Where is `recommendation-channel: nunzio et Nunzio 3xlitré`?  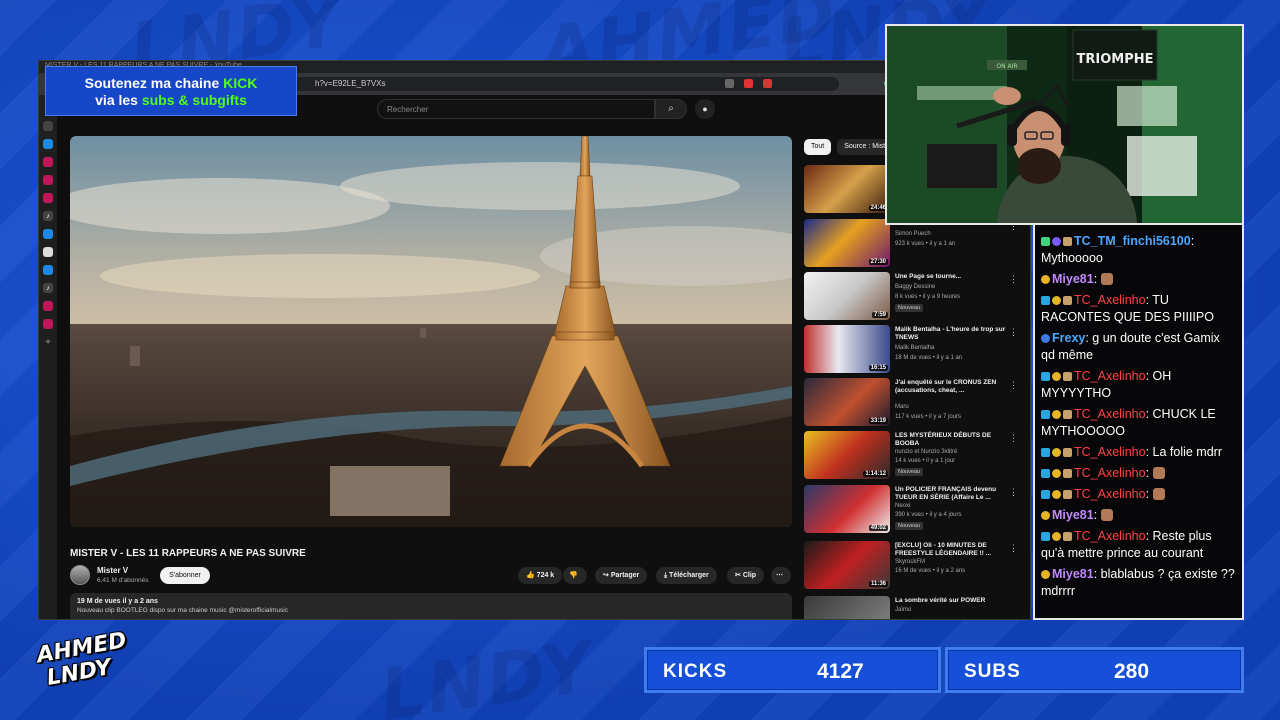 recommendation-channel: nunzio et Nunzio 3xlitré is located at coordinates (926, 452).